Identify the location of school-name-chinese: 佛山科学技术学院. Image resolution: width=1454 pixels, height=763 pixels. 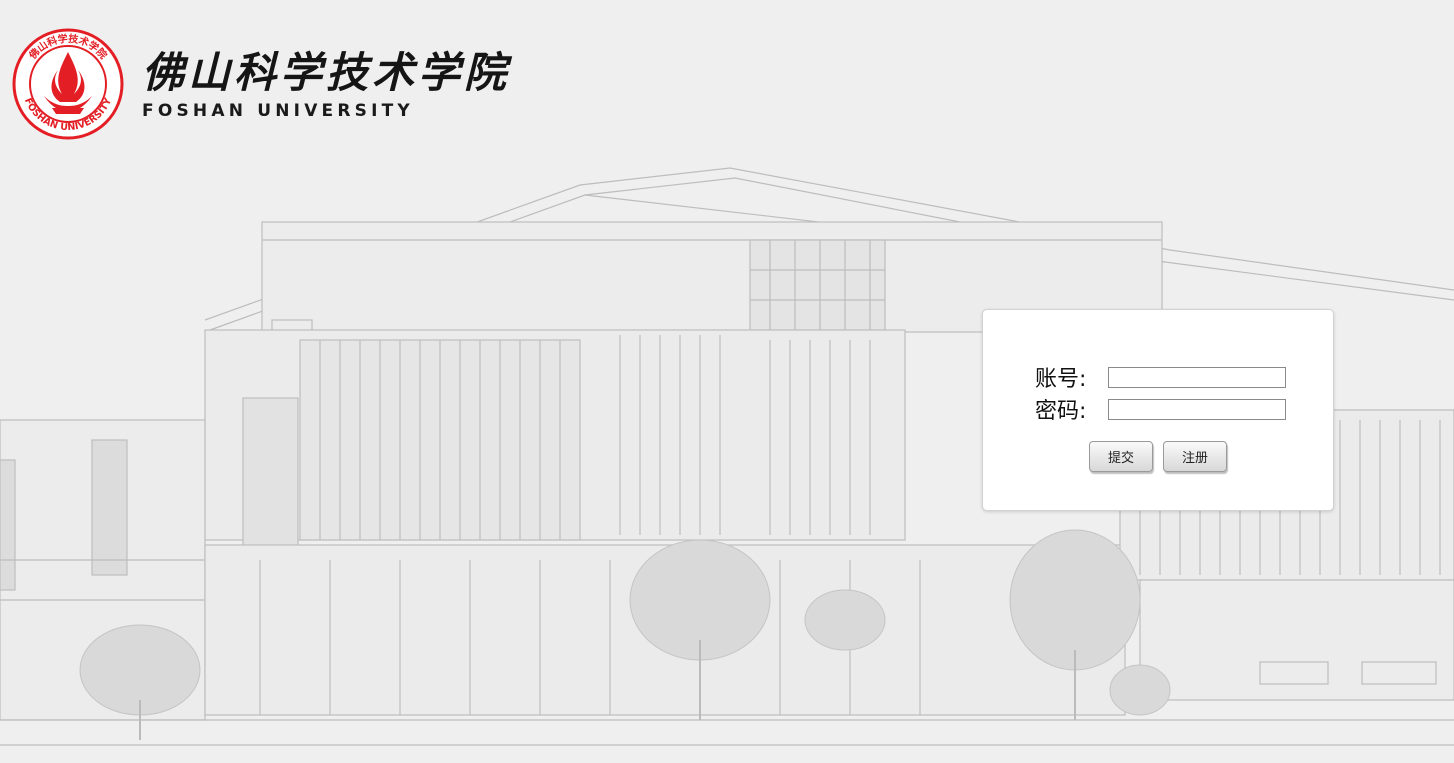
(326, 72).